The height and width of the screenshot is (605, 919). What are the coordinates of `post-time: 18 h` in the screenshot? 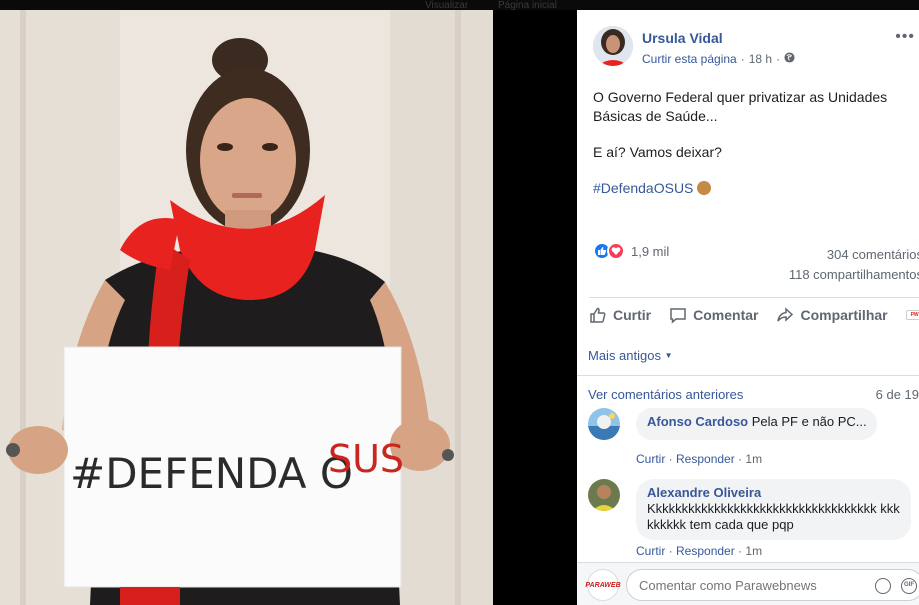 It's located at (760, 59).